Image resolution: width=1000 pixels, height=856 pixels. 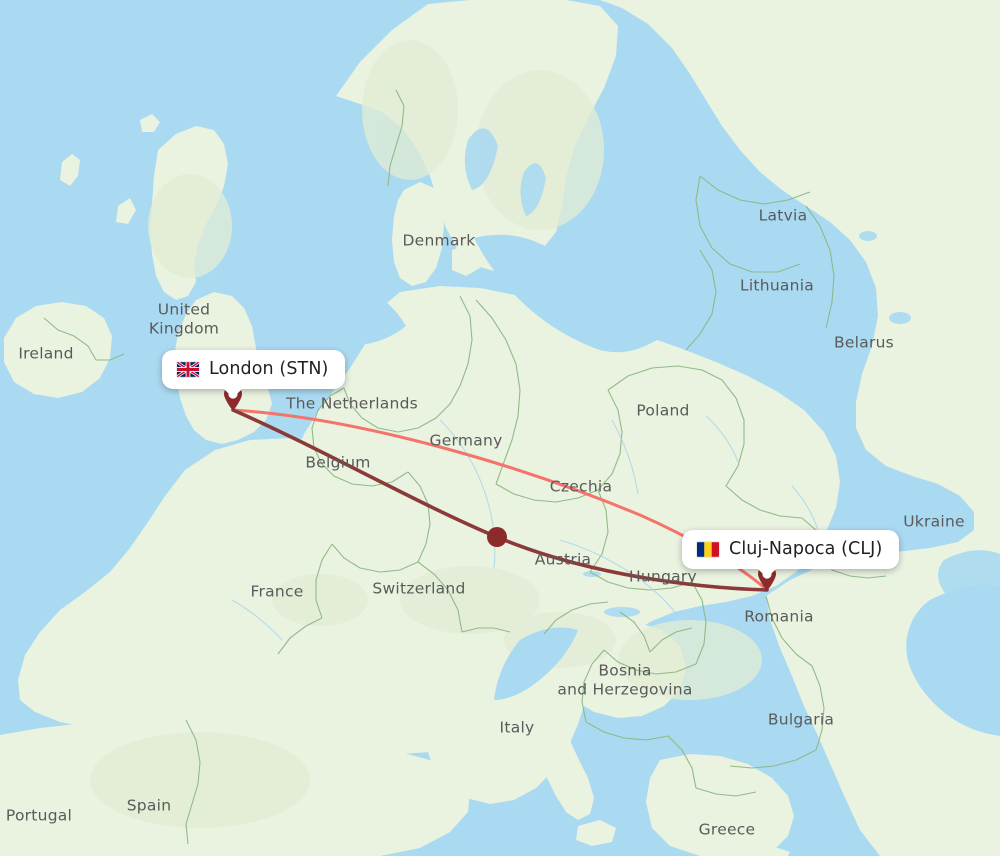 What do you see at coordinates (767, 572) in the screenshot?
I see `callout-tail-clj` at bounding box center [767, 572].